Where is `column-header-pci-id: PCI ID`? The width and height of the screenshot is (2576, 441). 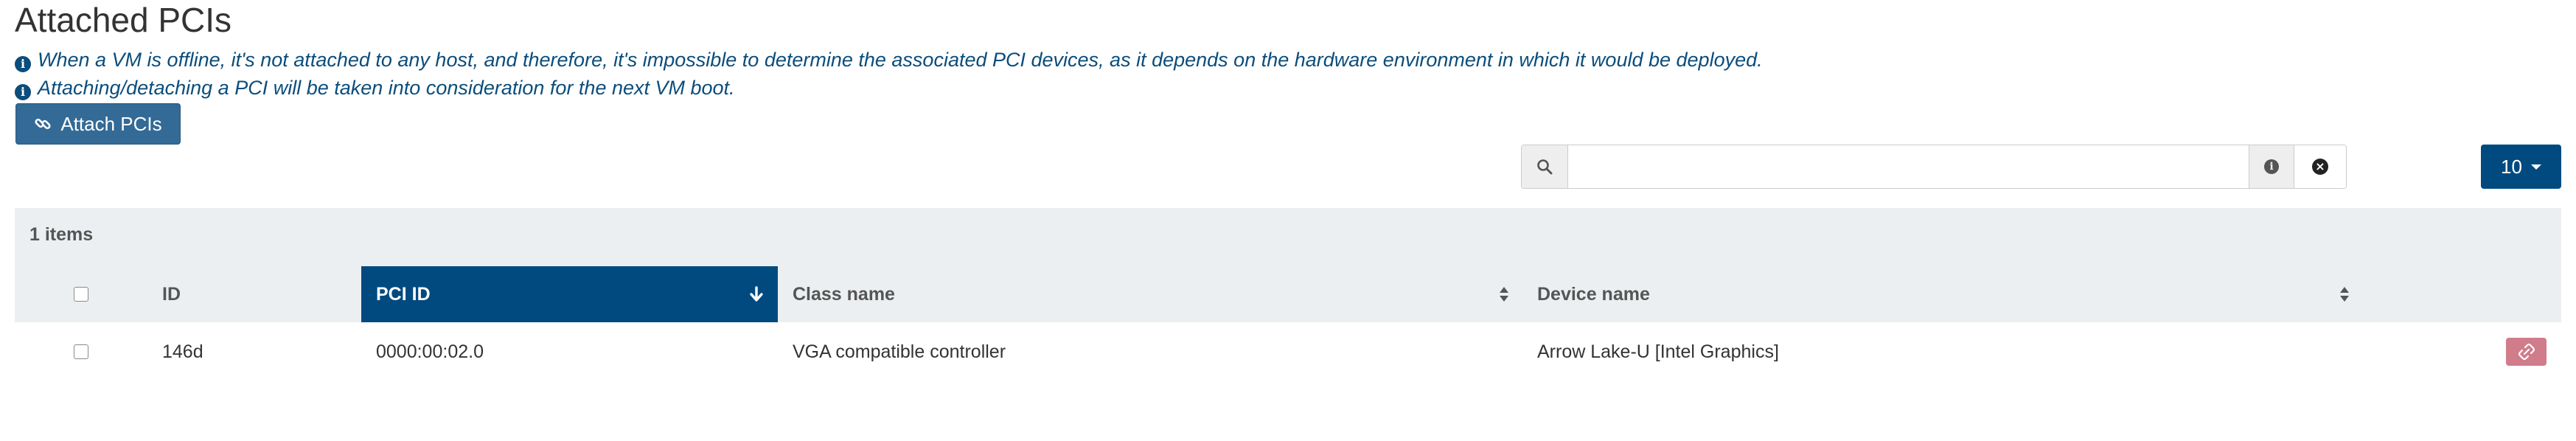 column-header-pci-id: PCI ID is located at coordinates (570, 294).